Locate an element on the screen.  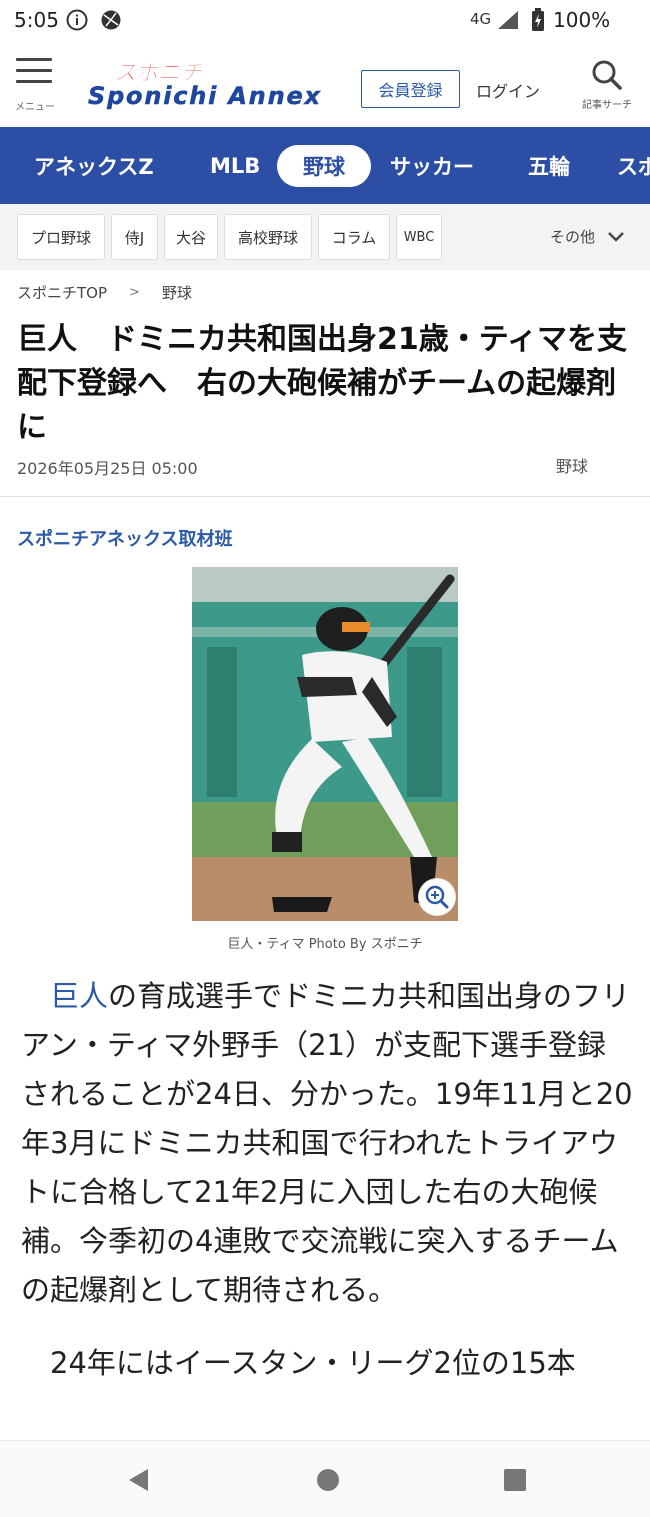
status-time: 5:05 is located at coordinates (36, 20).